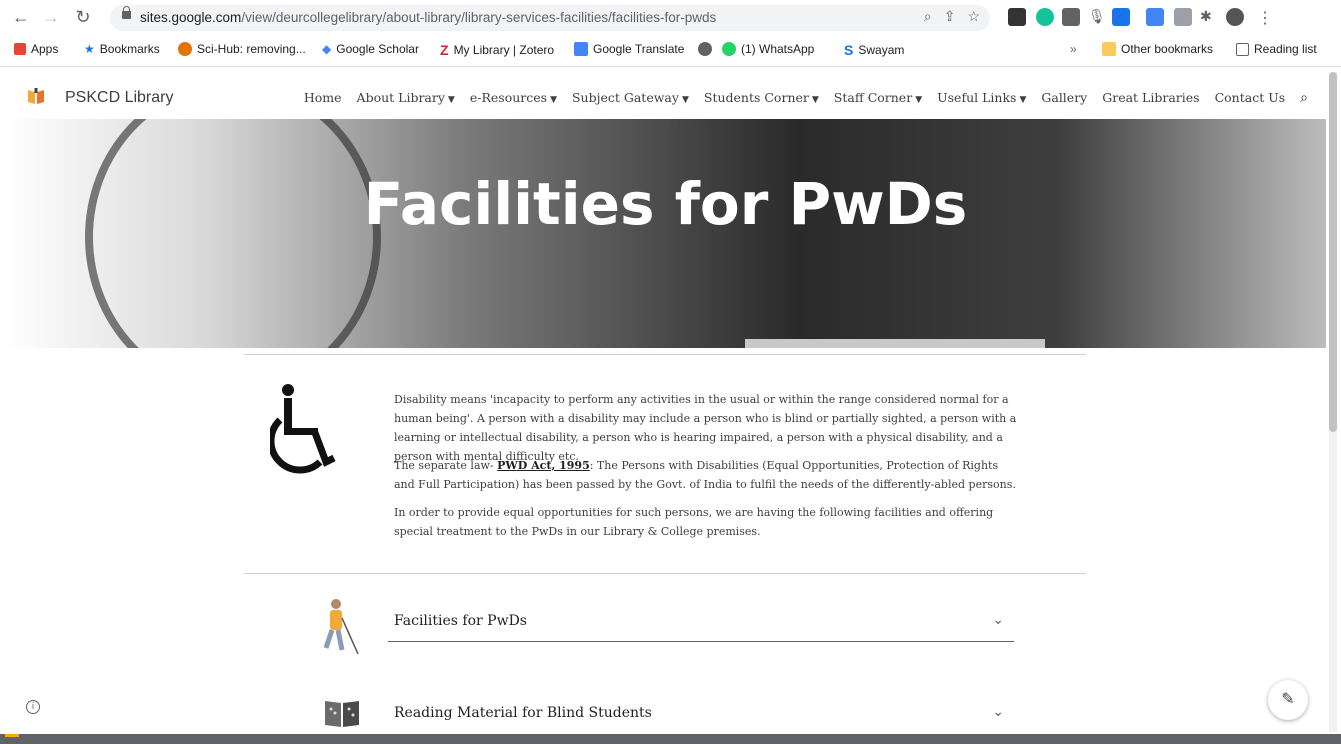  What do you see at coordinates (1265, 17) in the screenshot?
I see `more-icon: ⋮` at bounding box center [1265, 17].